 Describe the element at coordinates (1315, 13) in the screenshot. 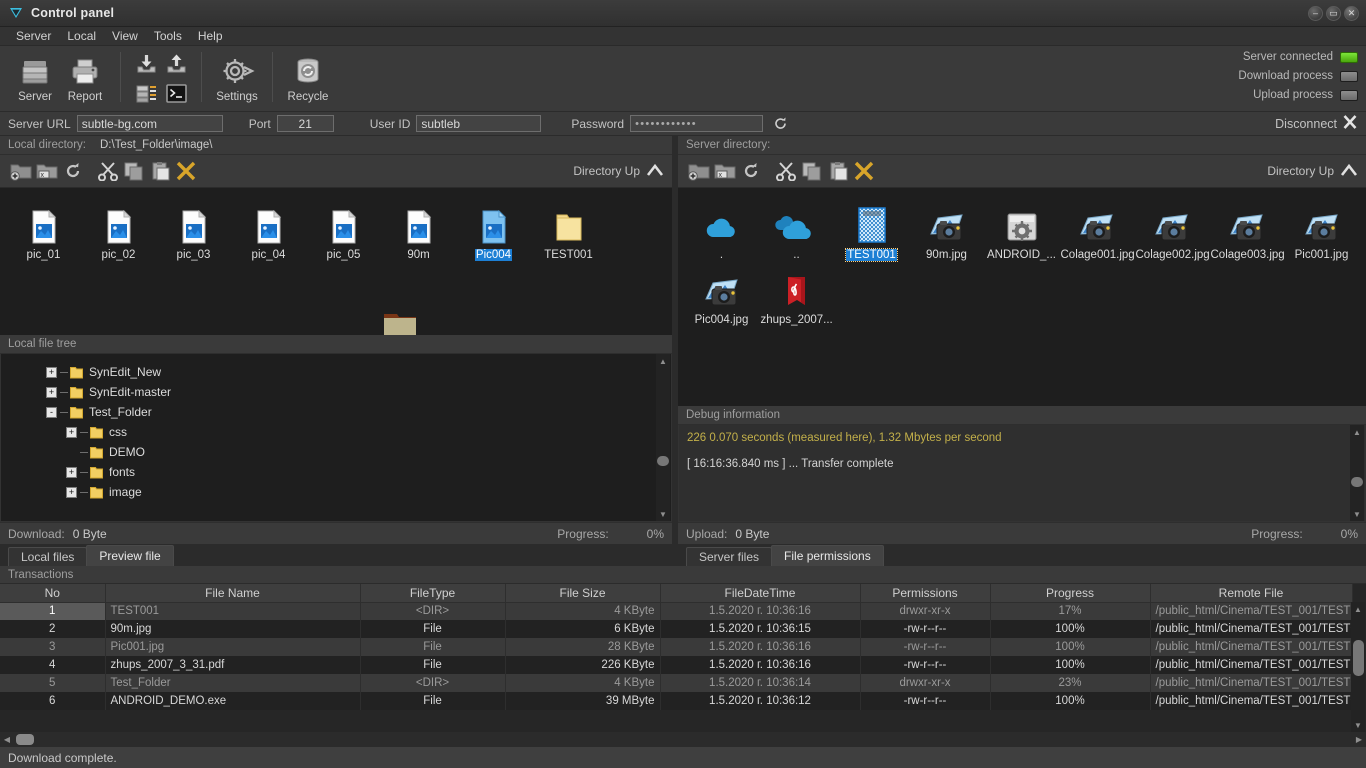

I see `minimize-button: –` at that location.